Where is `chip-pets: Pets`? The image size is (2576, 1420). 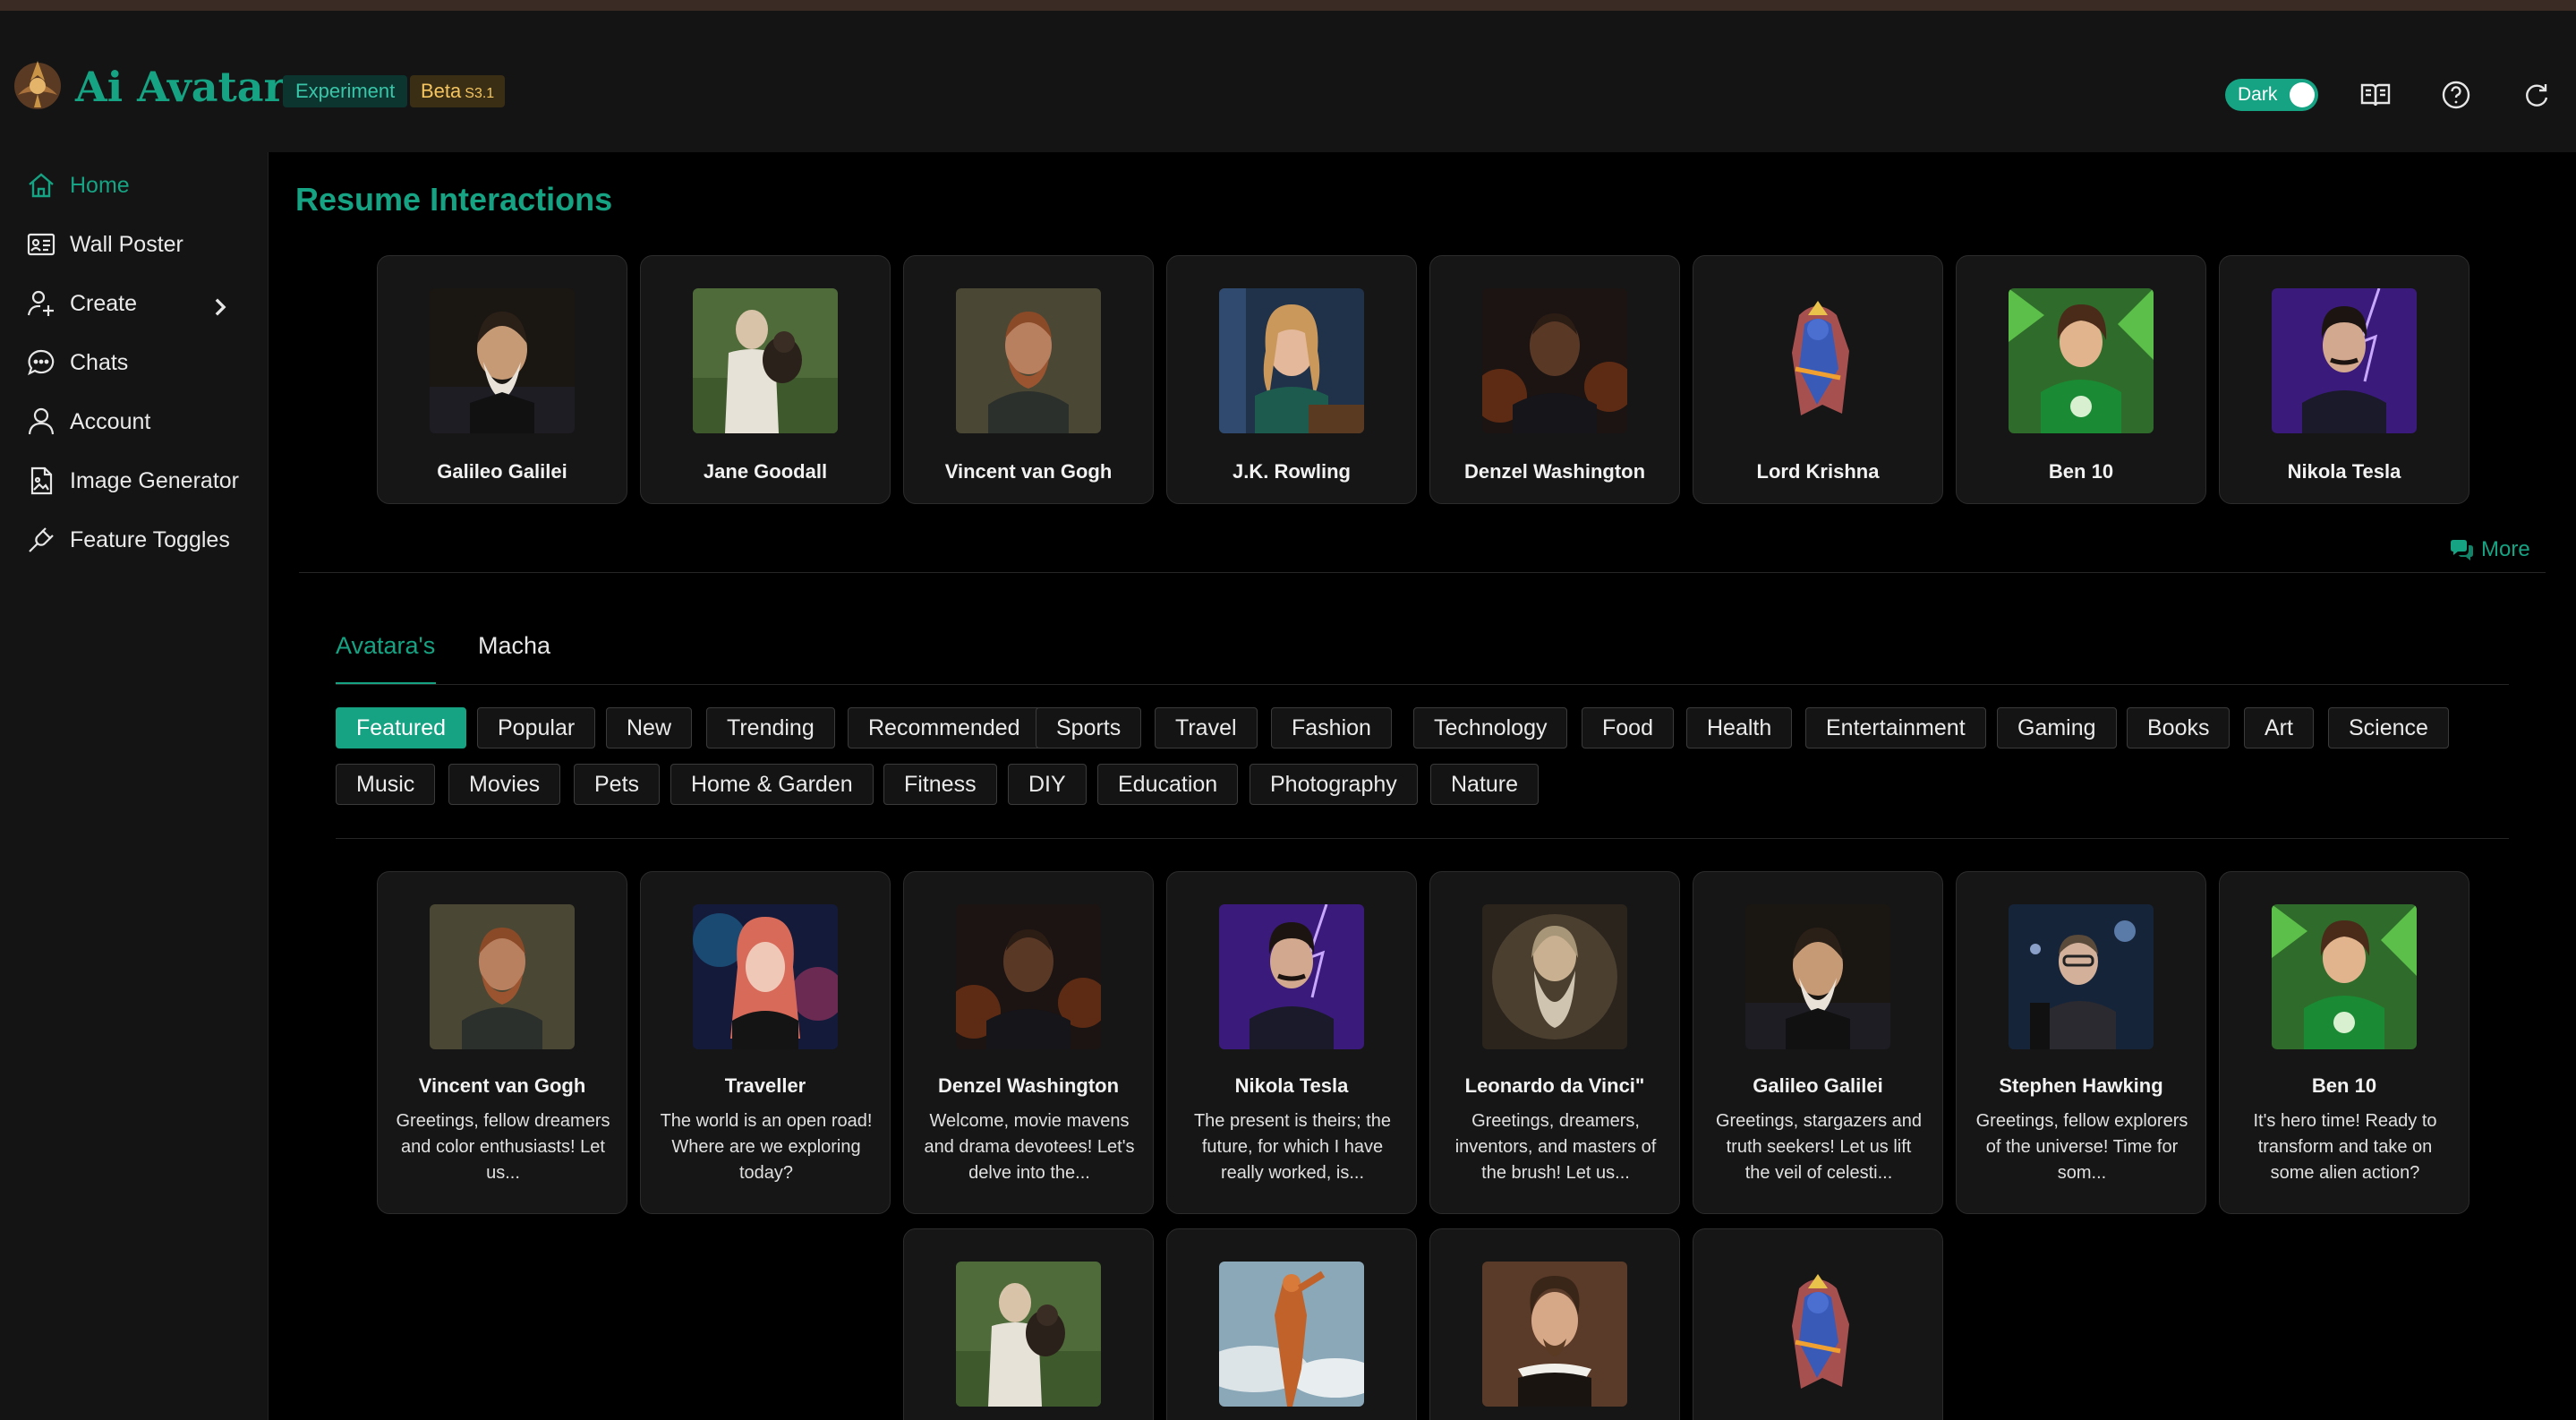 chip-pets: Pets is located at coordinates (617, 785).